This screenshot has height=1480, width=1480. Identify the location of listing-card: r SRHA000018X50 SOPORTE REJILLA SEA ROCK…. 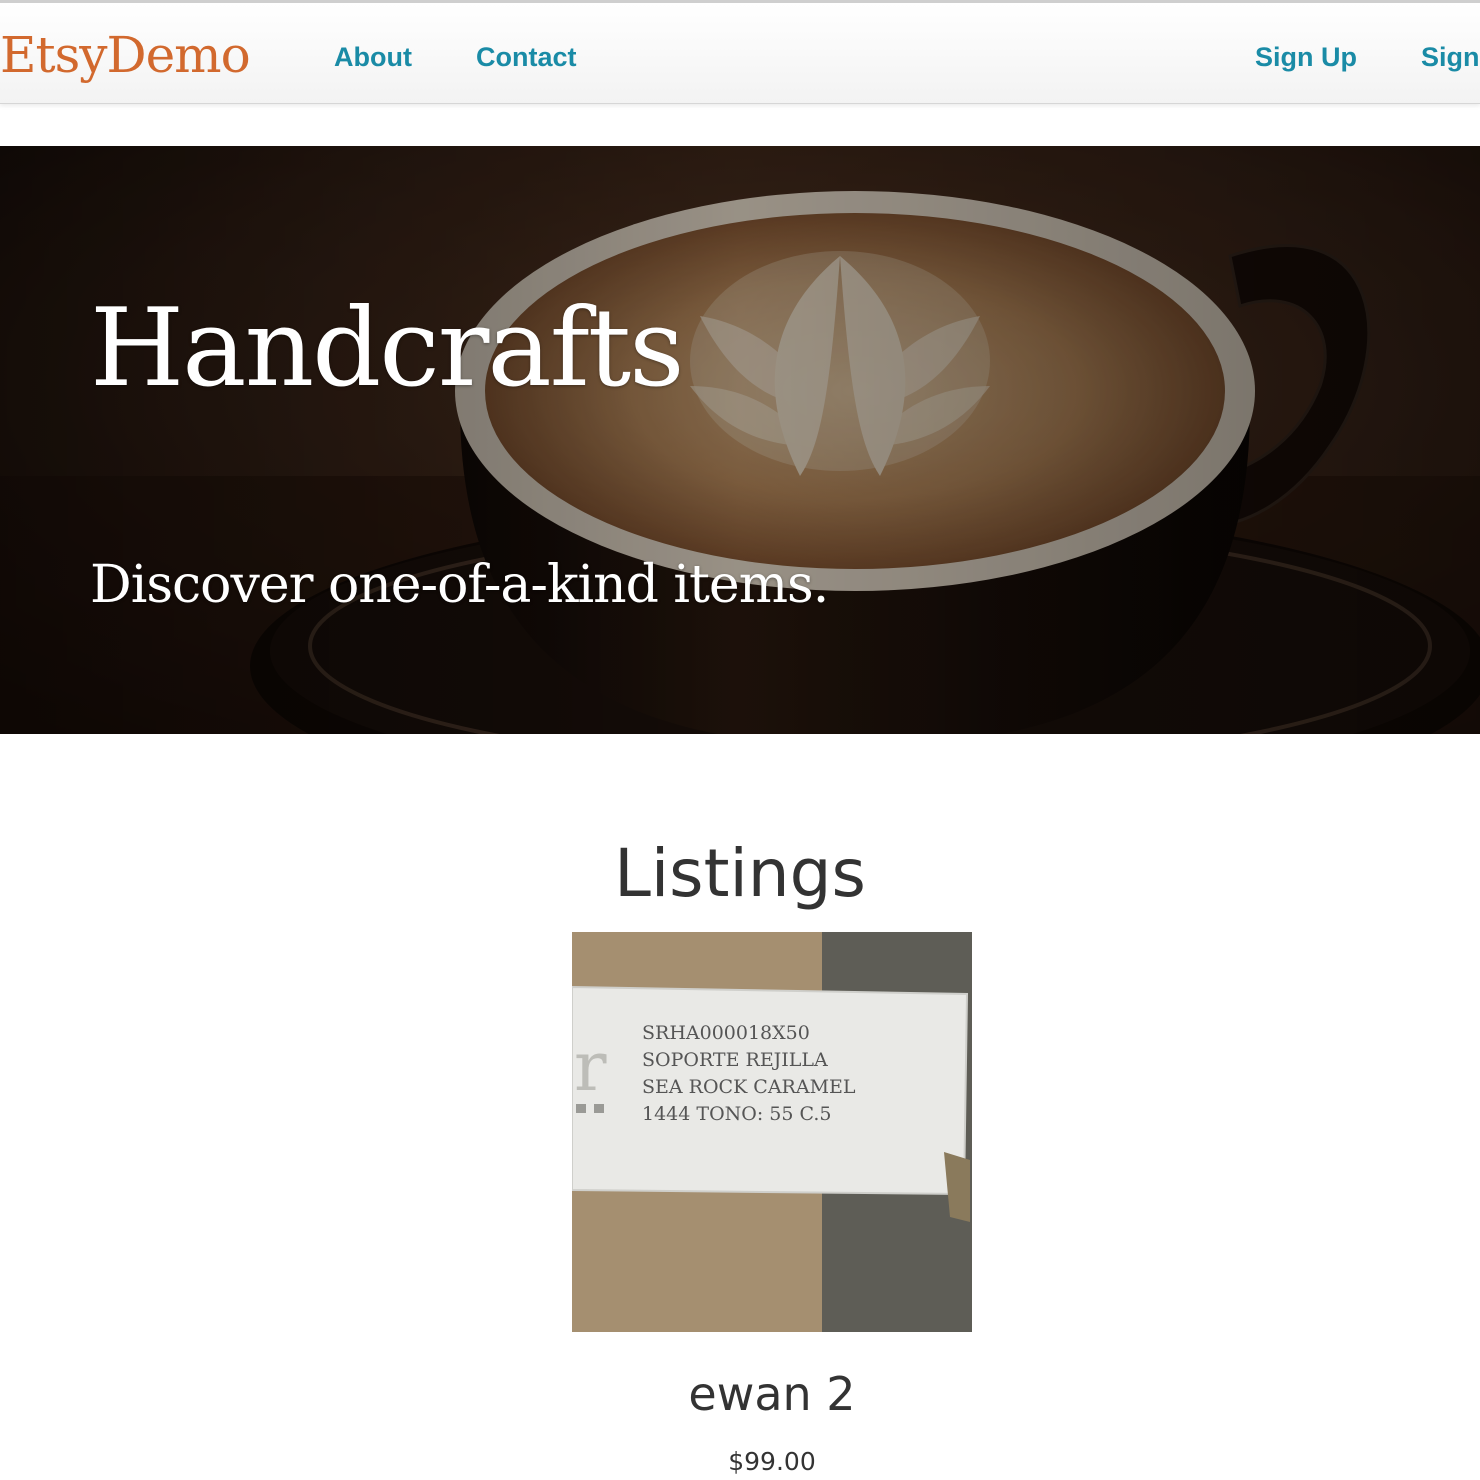
(772, 1206).